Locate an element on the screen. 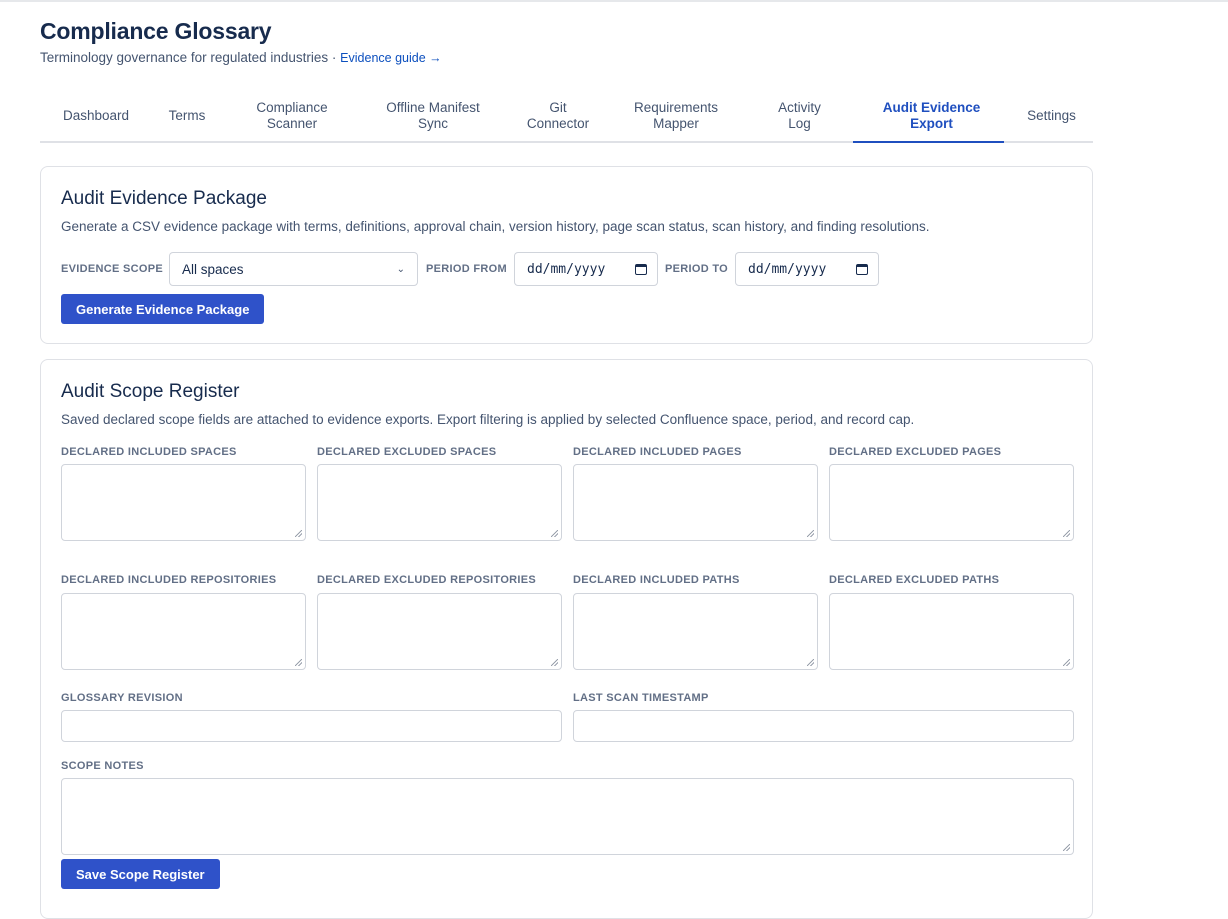 This screenshot has height=919, width=1228. scope-notes-label: SCOPE NOTES is located at coordinates (102, 766).